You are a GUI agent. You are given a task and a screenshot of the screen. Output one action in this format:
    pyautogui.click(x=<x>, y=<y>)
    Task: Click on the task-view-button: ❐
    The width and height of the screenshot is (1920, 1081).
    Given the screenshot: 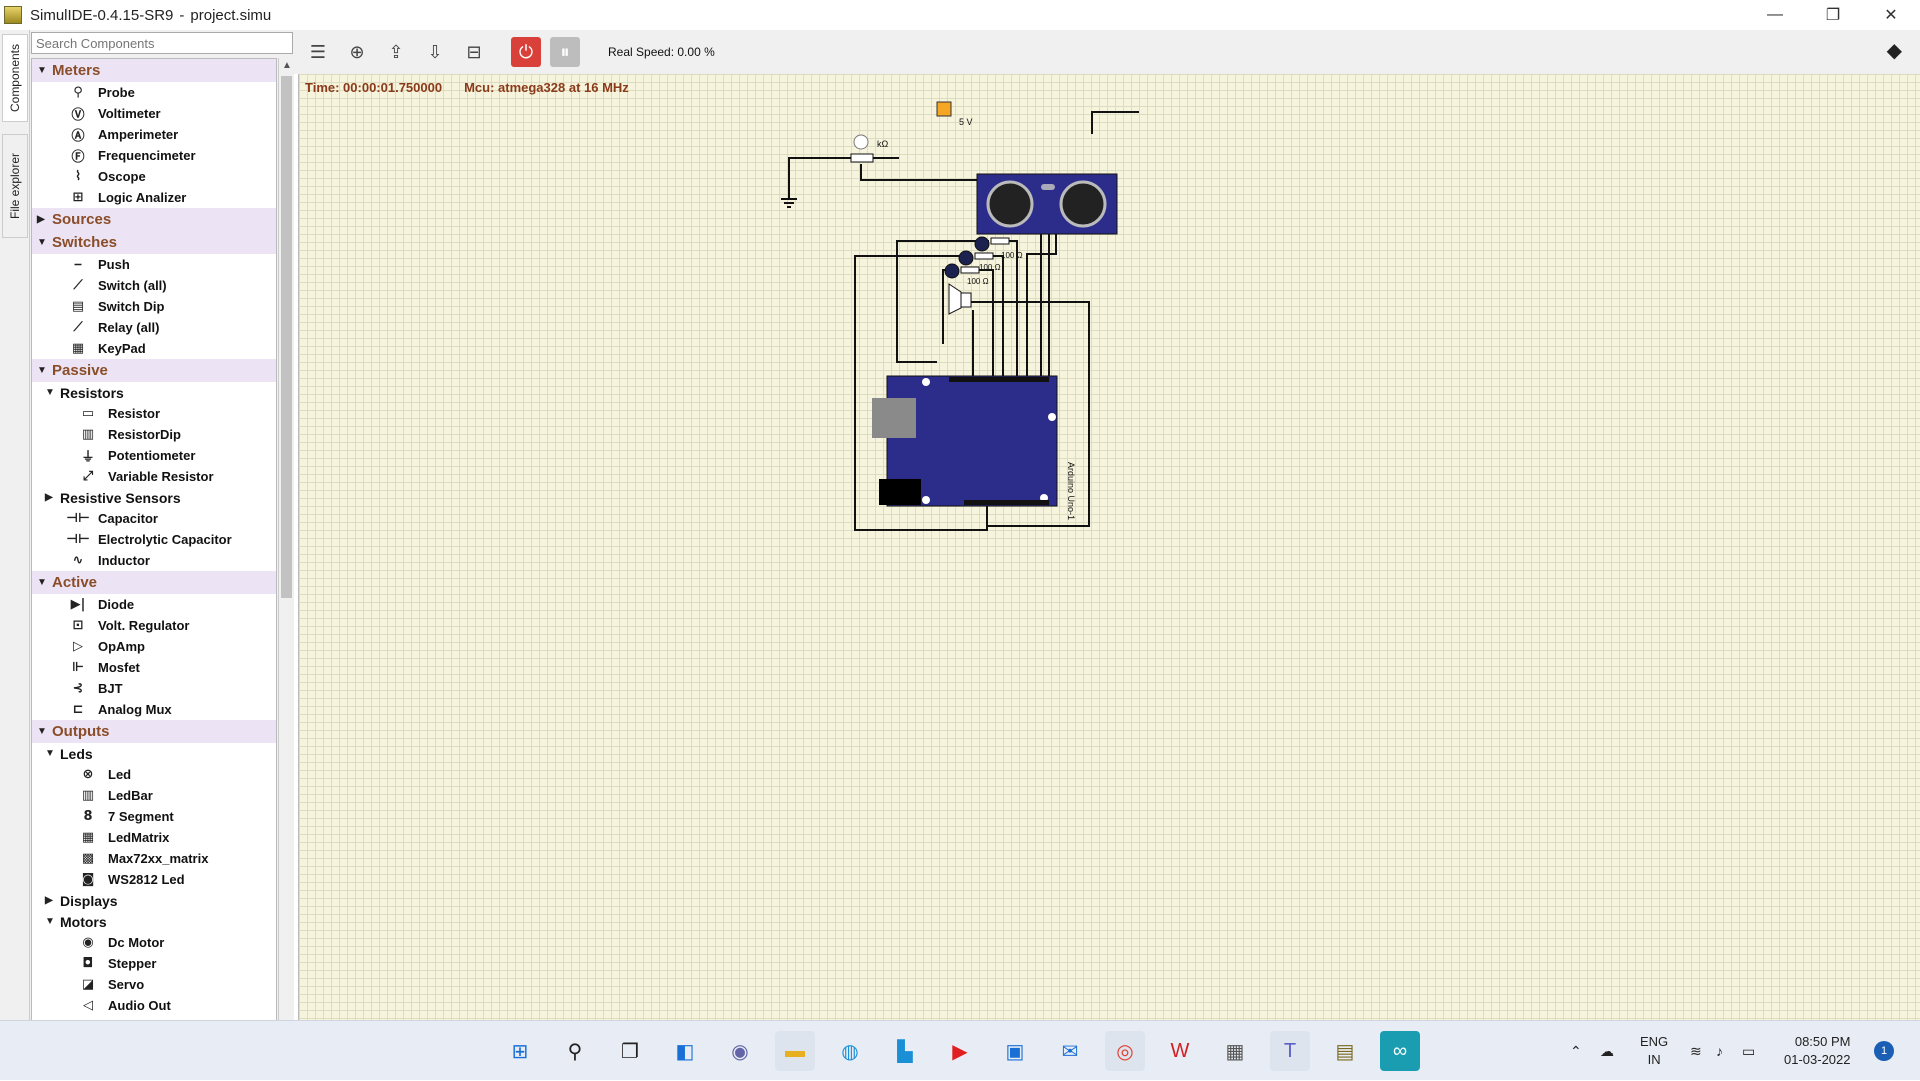 What is the action you would take?
    pyautogui.click(x=630, y=1051)
    